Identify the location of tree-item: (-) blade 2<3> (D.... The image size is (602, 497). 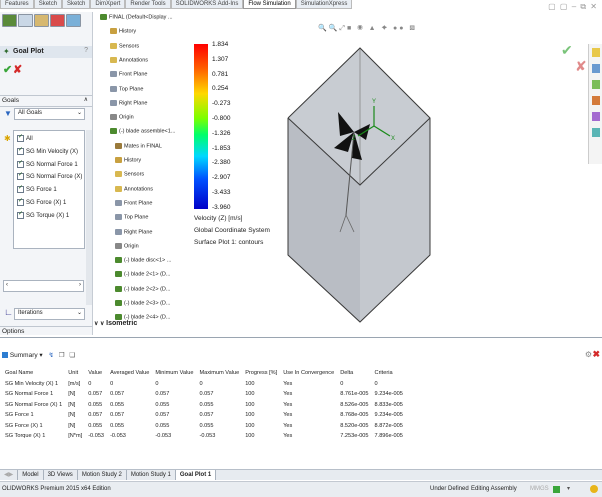
(142, 303).